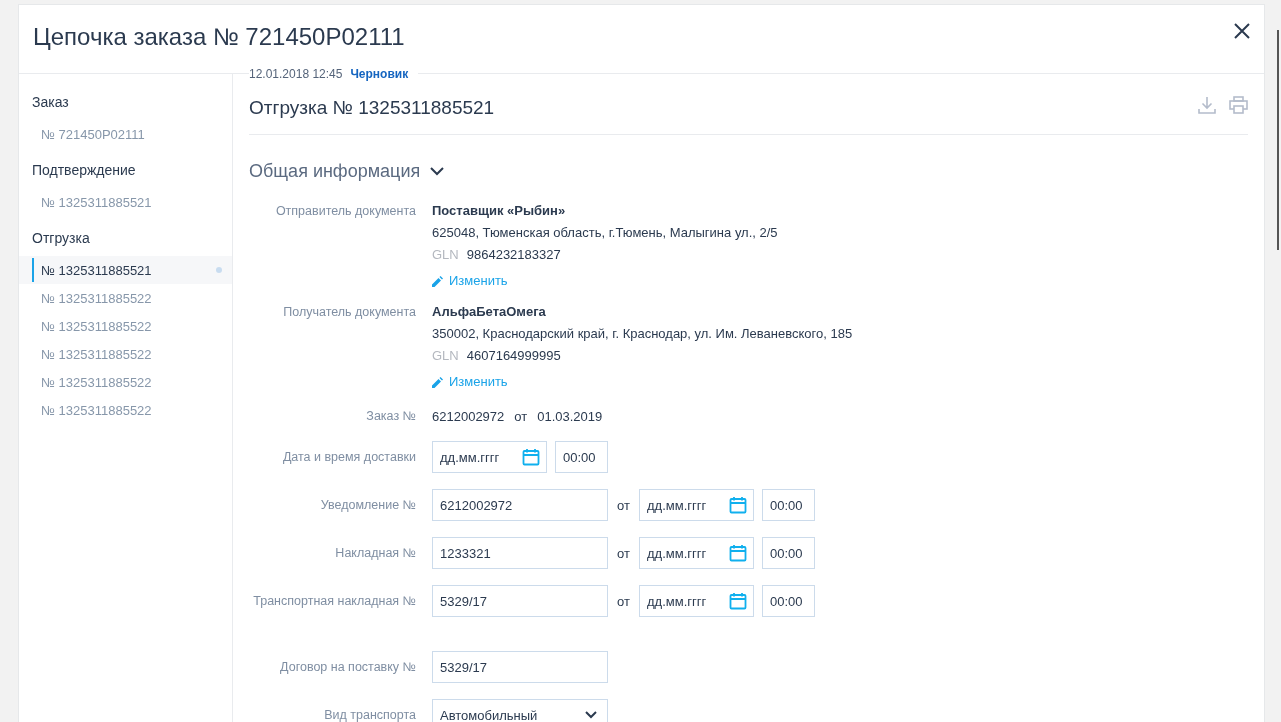 This screenshot has width=1281, height=722. Describe the element at coordinates (349, 312) in the screenshot. I see `field-label: Получатель документа` at that location.